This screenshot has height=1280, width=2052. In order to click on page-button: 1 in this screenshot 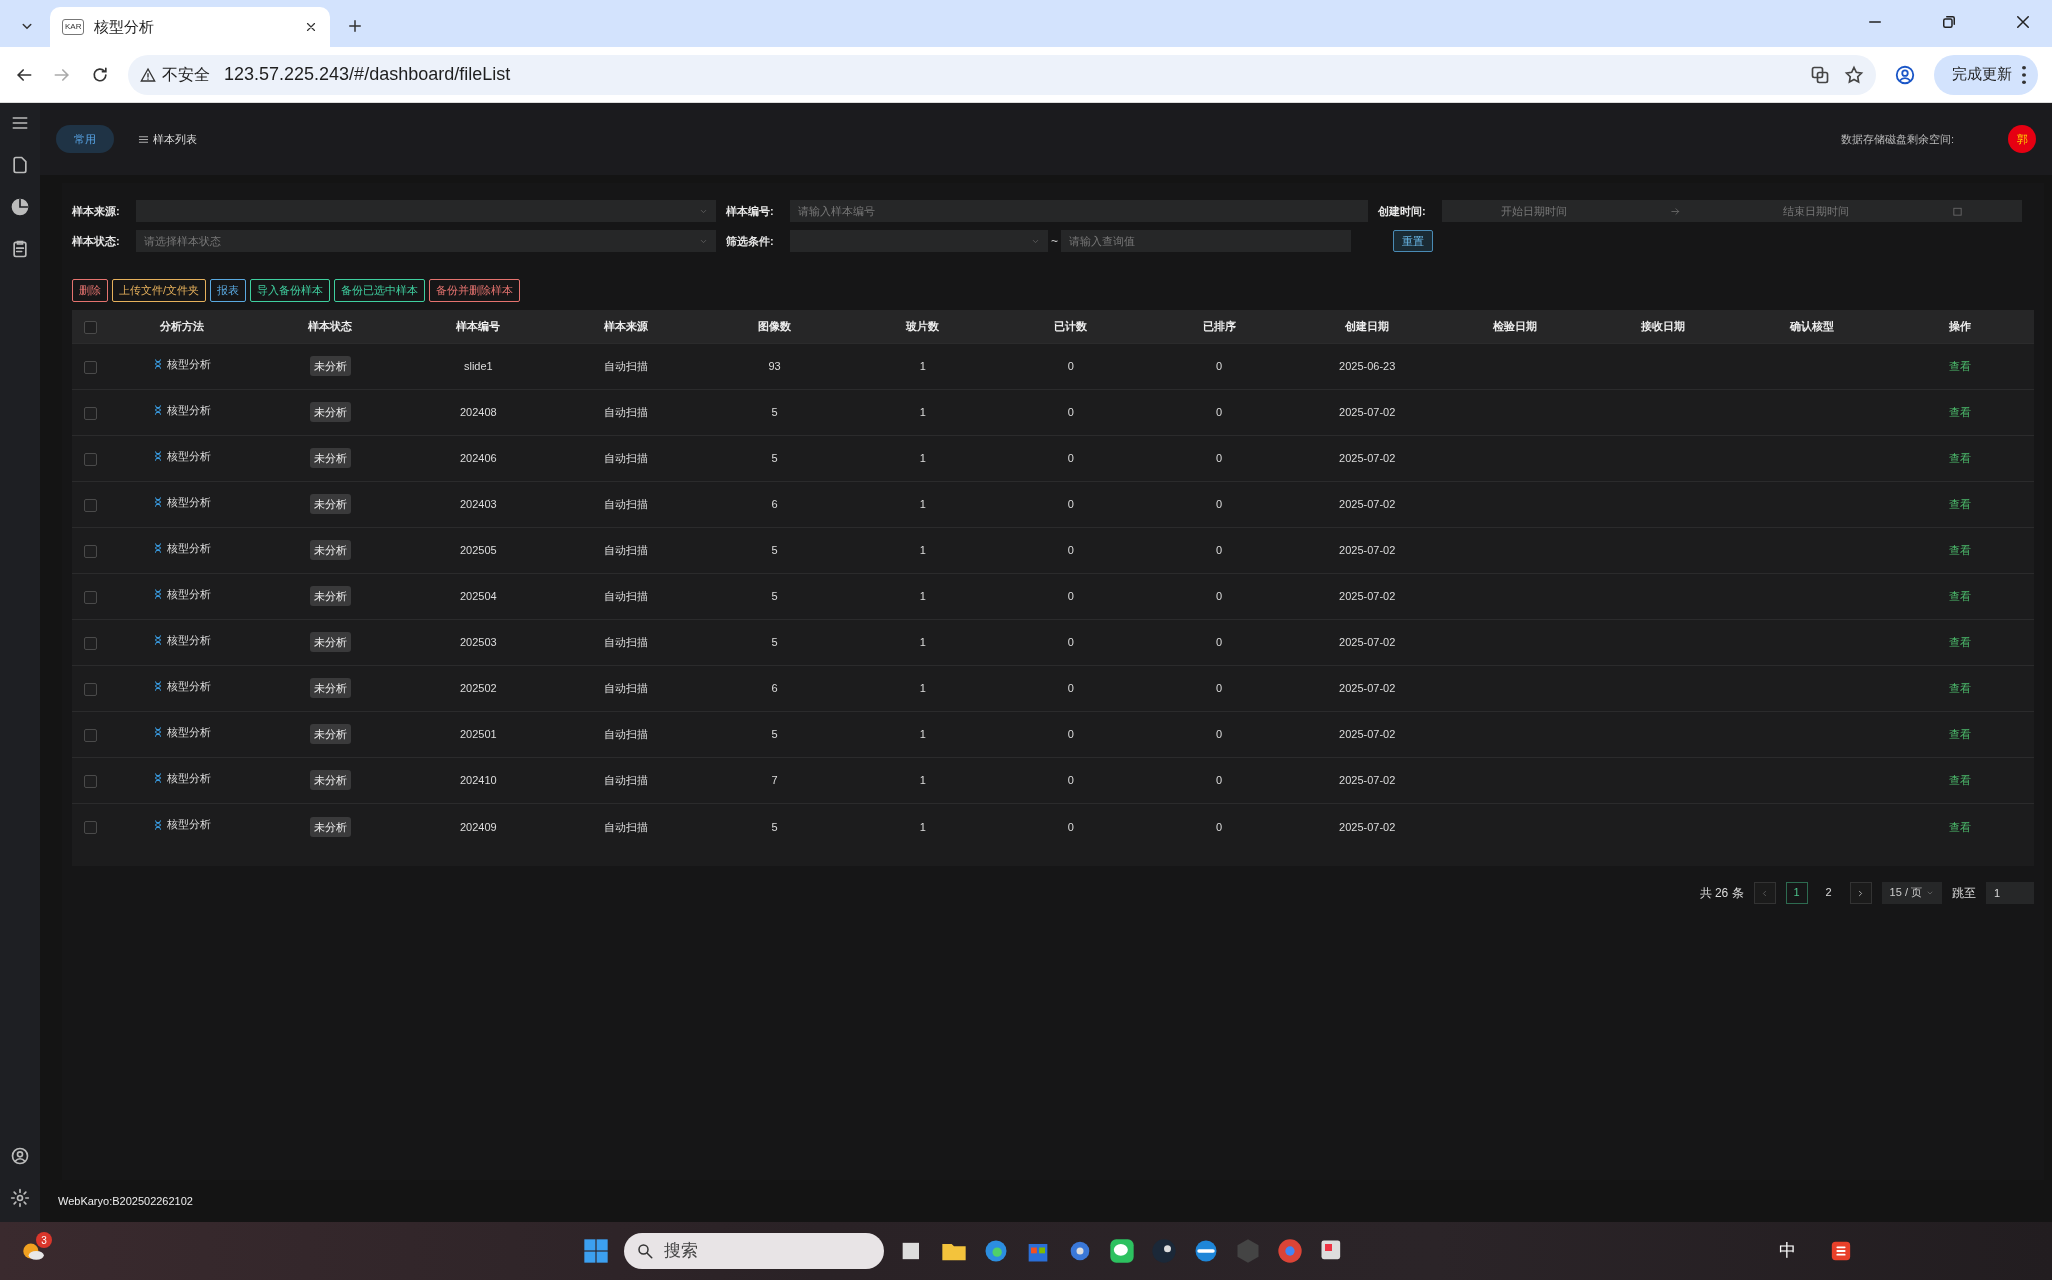, I will do `click(1796, 892)`.